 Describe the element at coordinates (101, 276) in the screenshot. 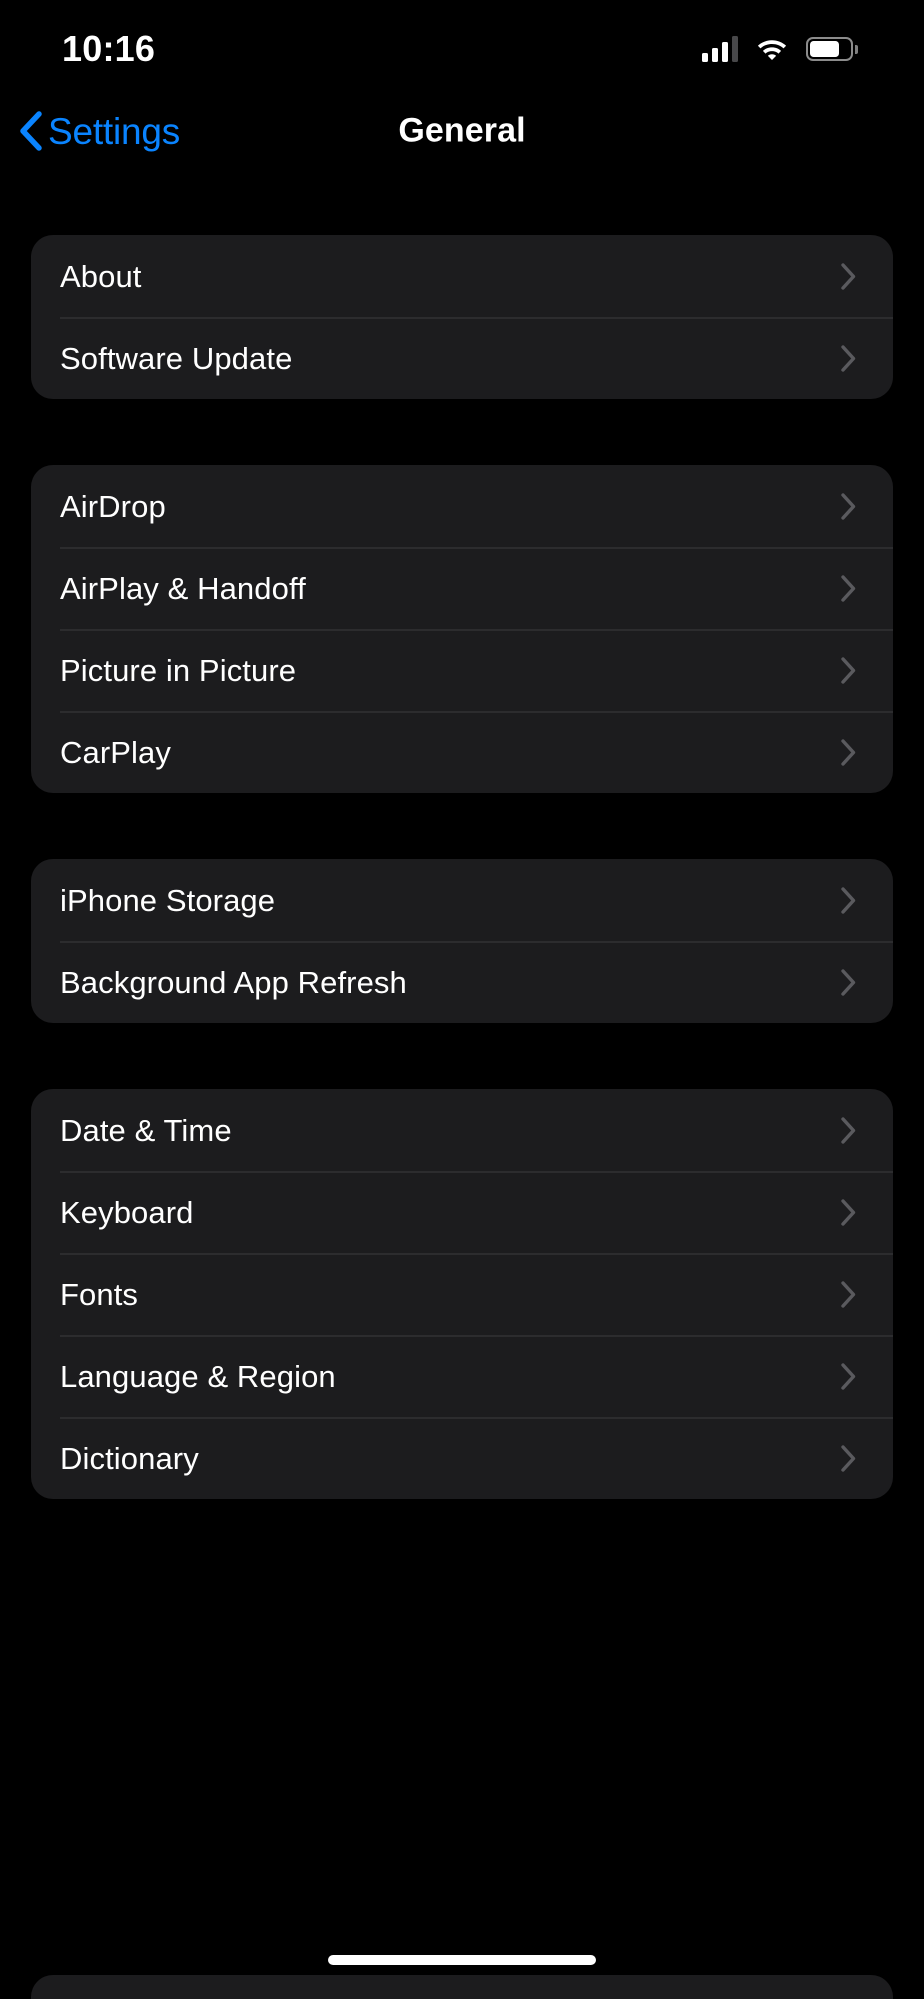

I see `settings-row-label: About` at that location.